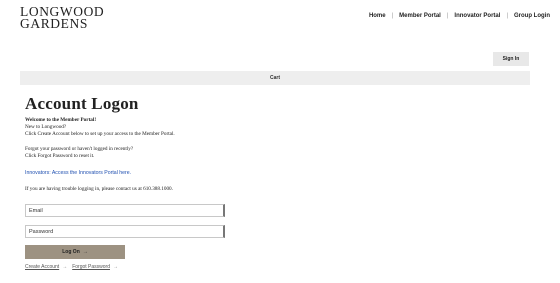  Describe the element at coordinates (71, 252) in the screenshot. I see `log-on-label: Log On` at that location.